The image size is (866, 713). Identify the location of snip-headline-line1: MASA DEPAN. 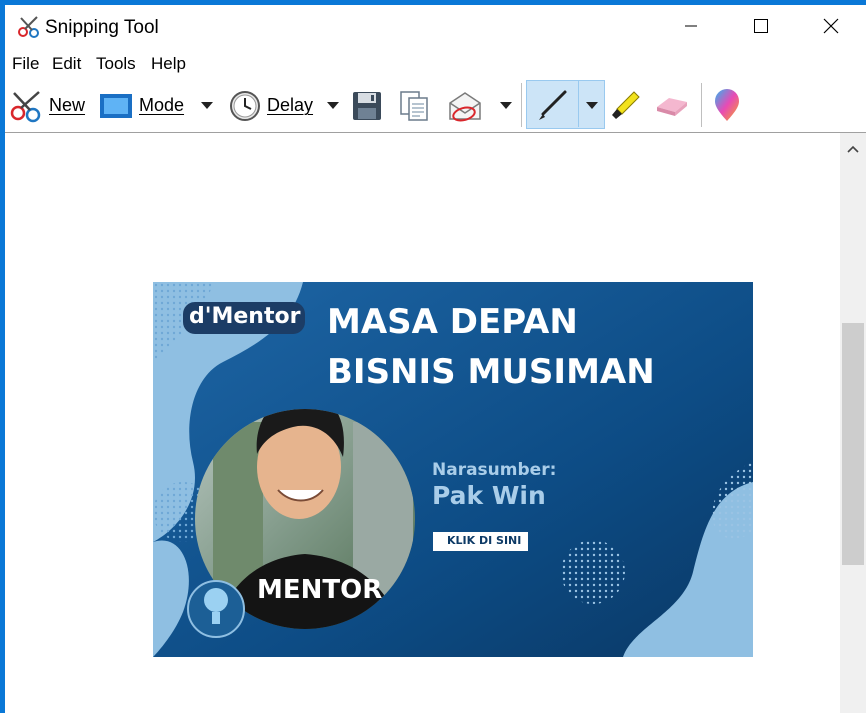
(452, 322).